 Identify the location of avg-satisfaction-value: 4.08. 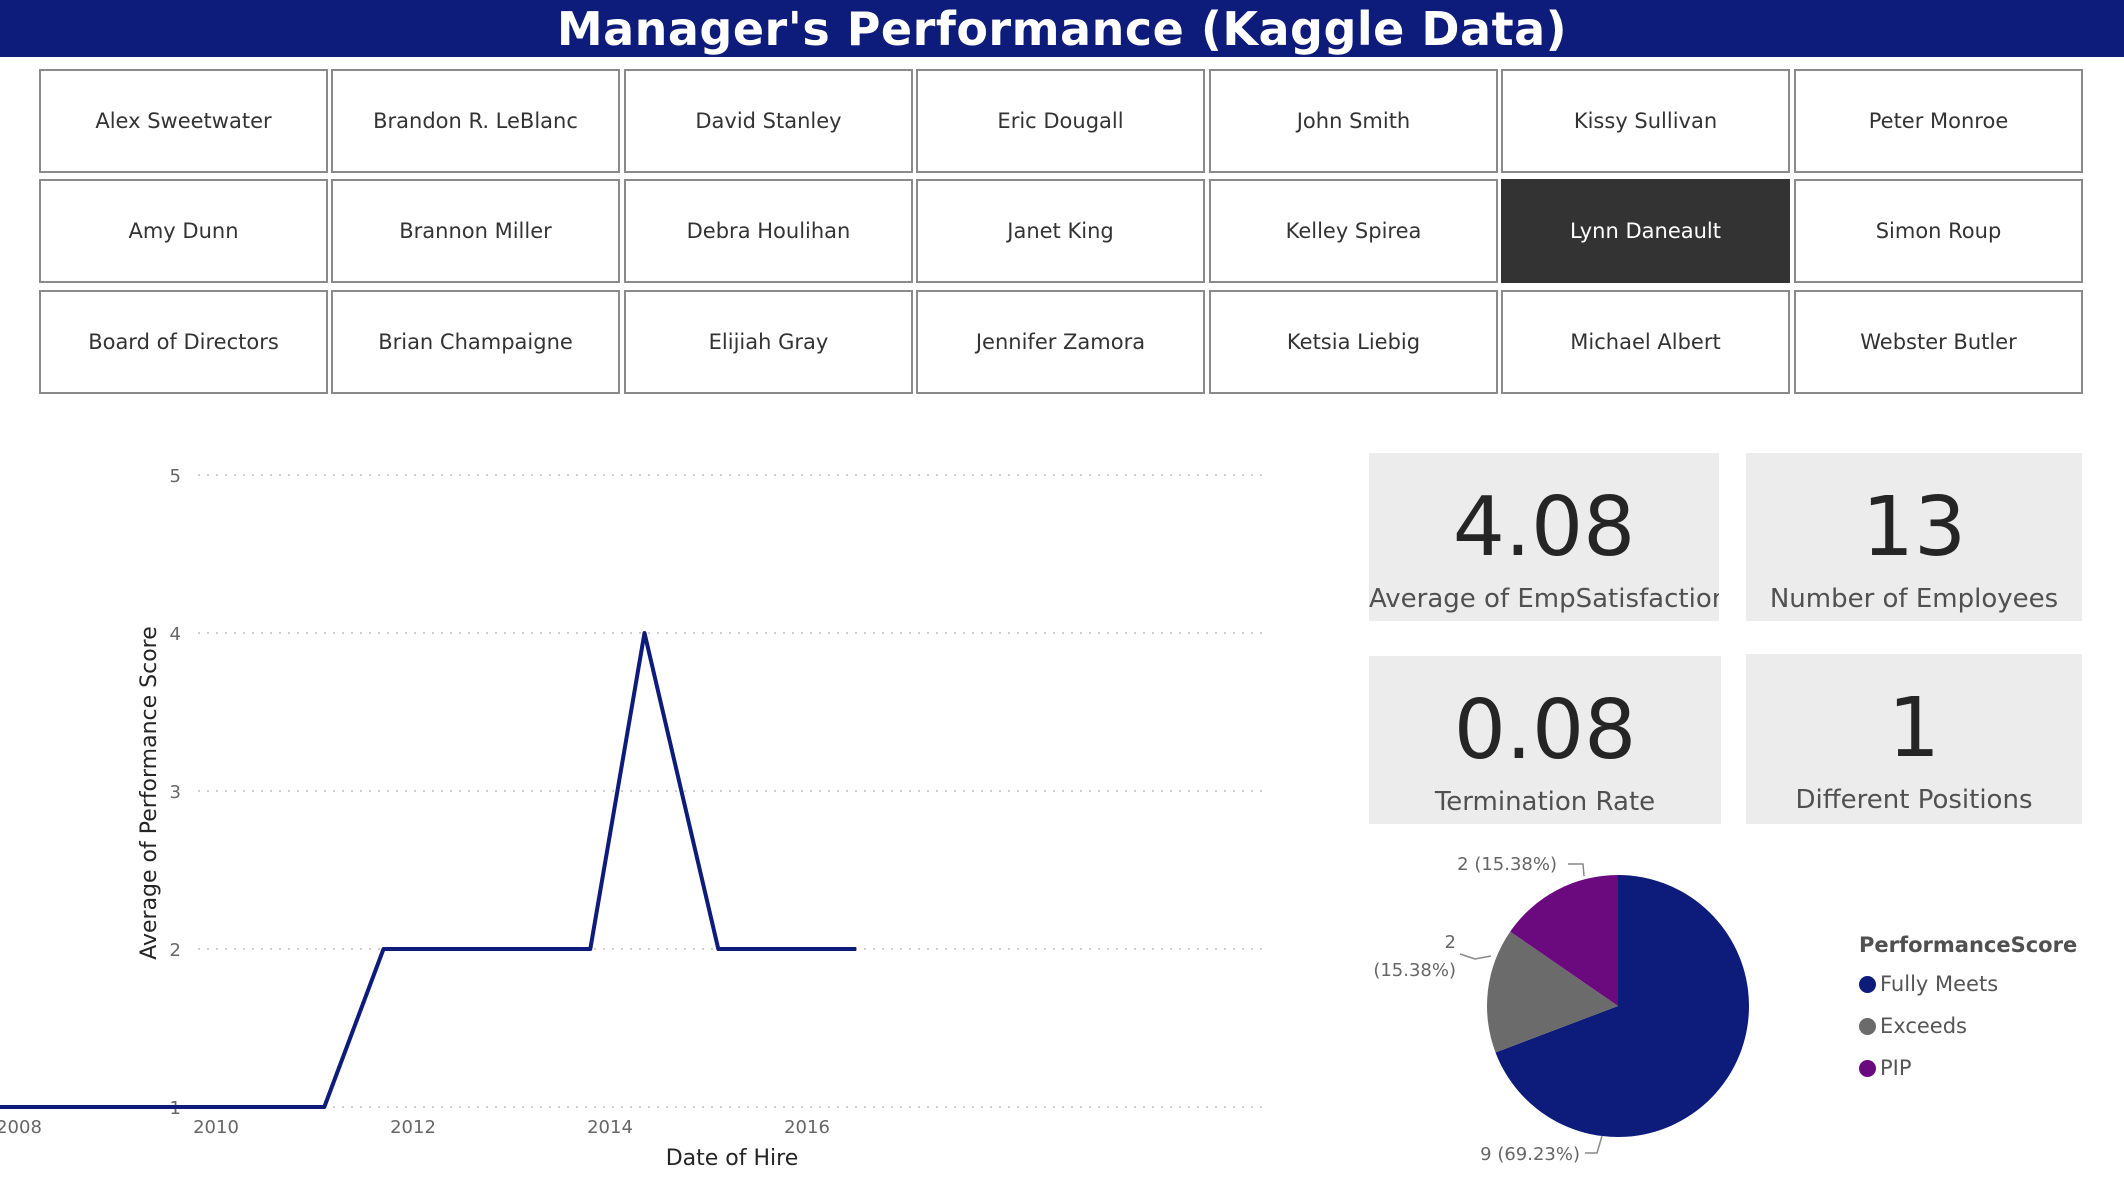
(1544, 527).